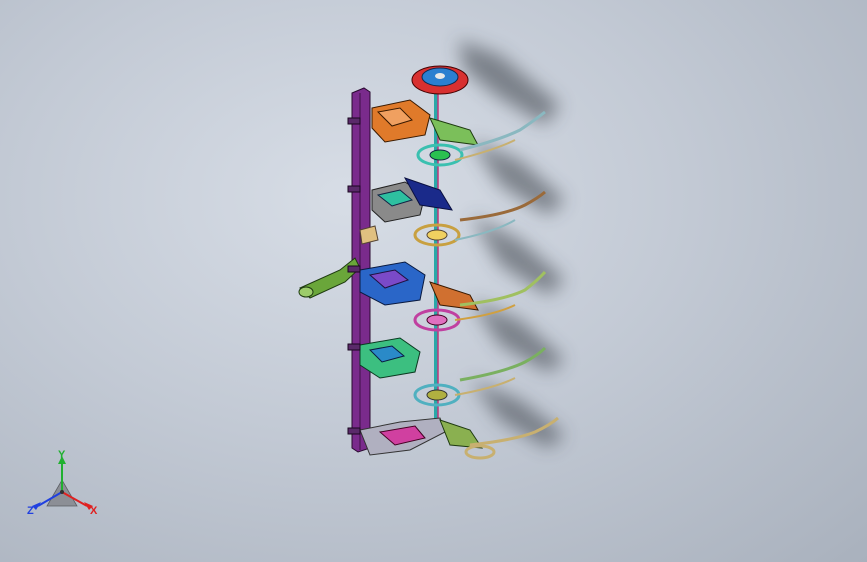  I want to click on z-axis-label: Z, so click(30, 511).